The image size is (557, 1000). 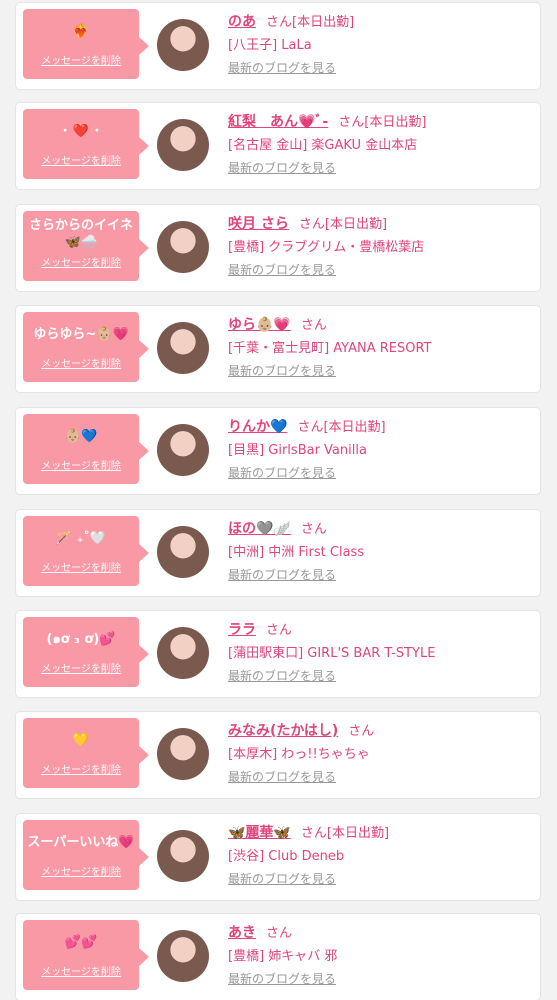 What do you see at coordinates (278, 122) in the screenshot?
I see `girl-name-link: 紅梨 あん💗ﾞ-` at bounding box center [278, 122].